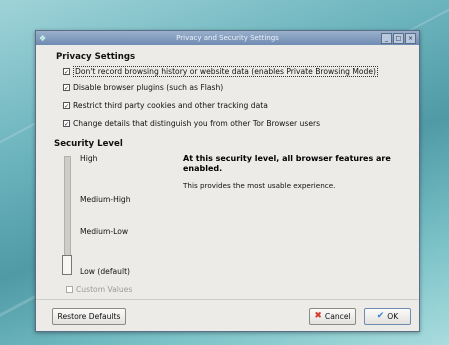 The image size is (449, 345). I want to click on ok-button: ✔ OK, so click(387, 316).